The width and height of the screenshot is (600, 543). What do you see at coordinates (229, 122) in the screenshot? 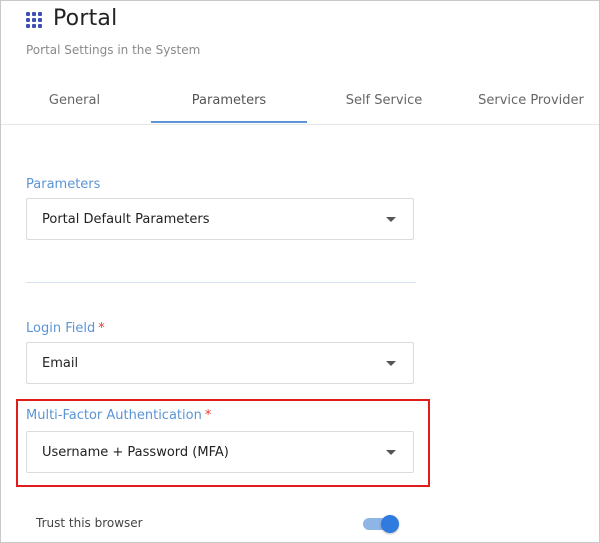
I see `active-tab-indicator` at bounding box center [229, 122].